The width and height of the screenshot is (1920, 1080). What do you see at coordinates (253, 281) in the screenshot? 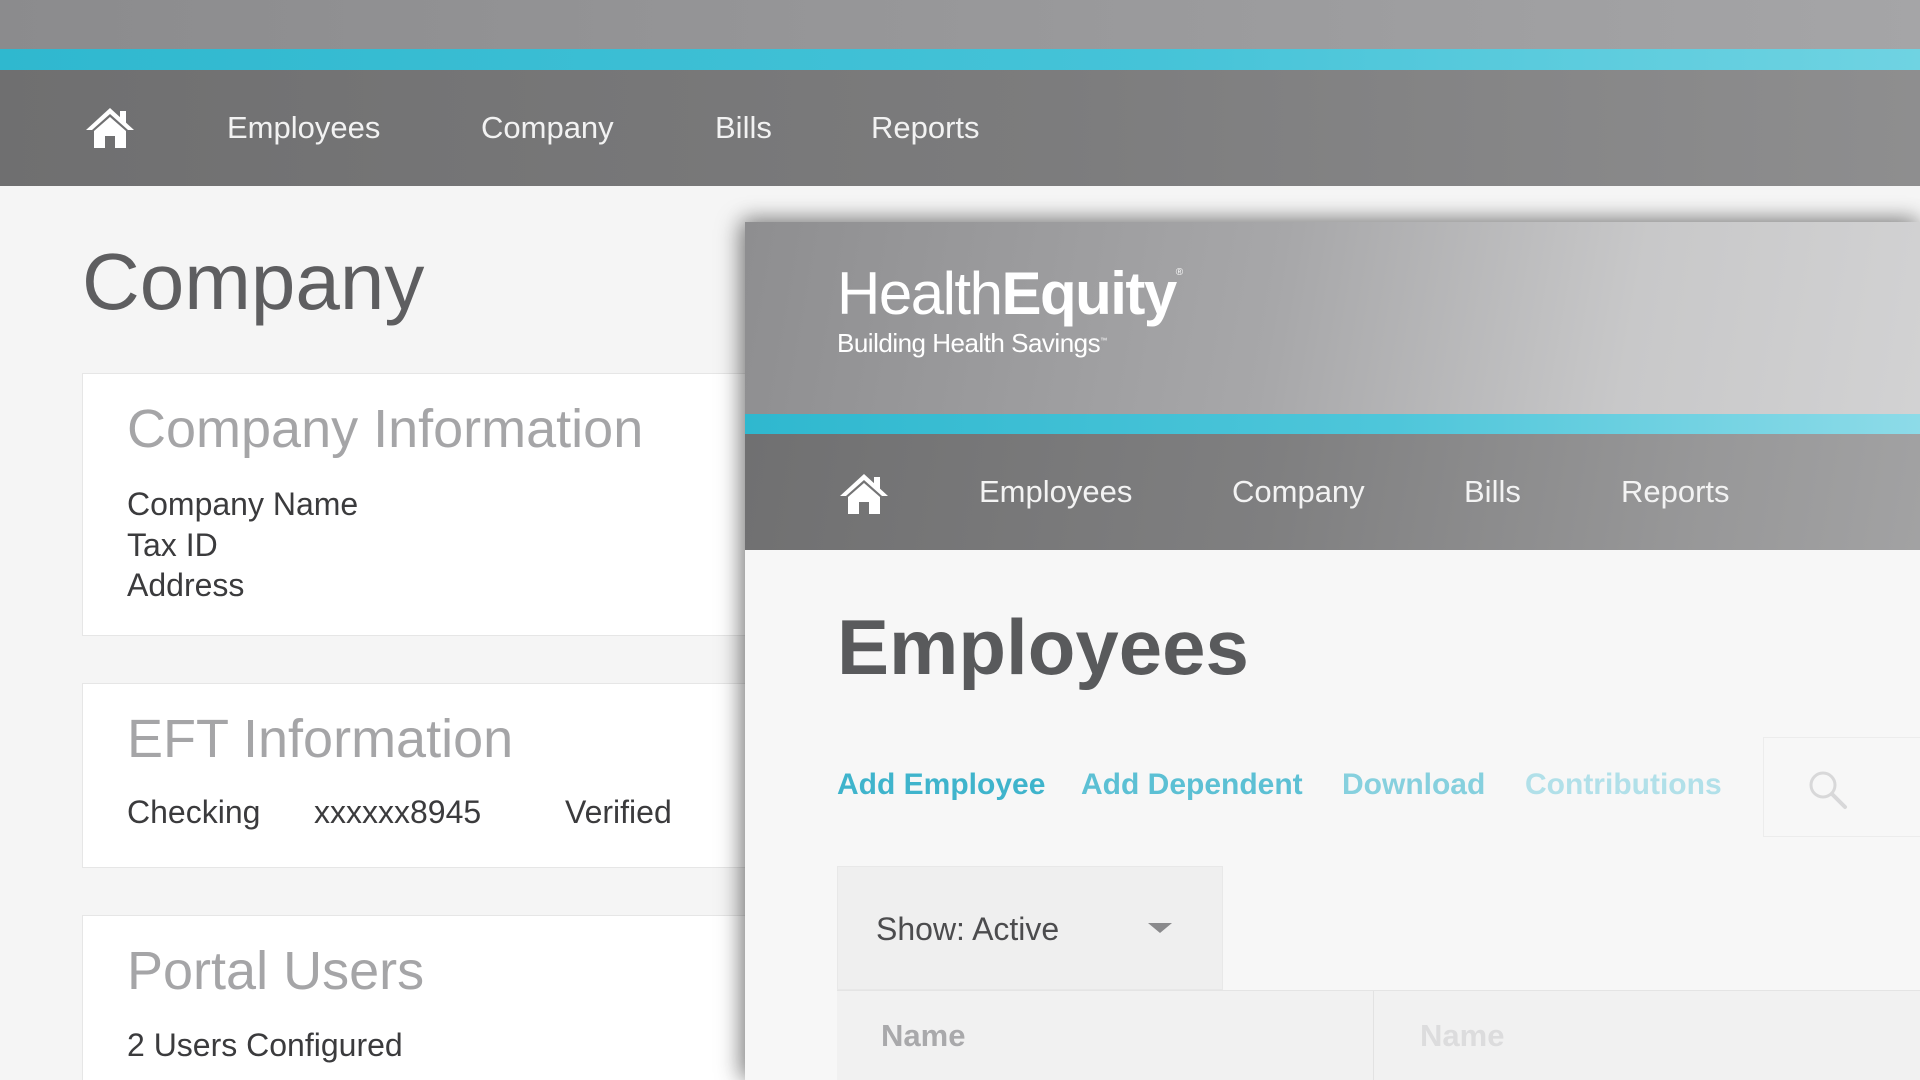
I see `back-page-title: Company` at bounding box center [253, 281].